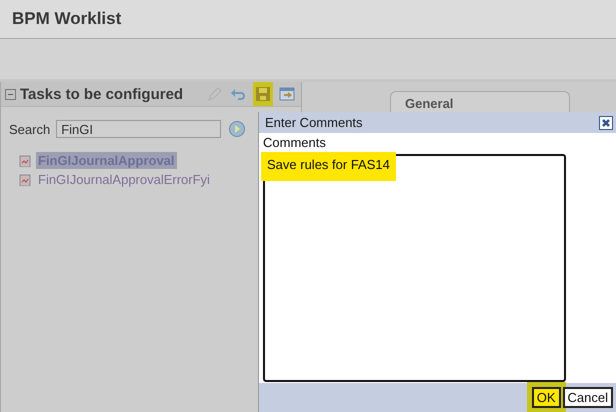  Describe the element at coordinates (139, 129) in the screenshot. I see `search-field: FinGI` at that location.